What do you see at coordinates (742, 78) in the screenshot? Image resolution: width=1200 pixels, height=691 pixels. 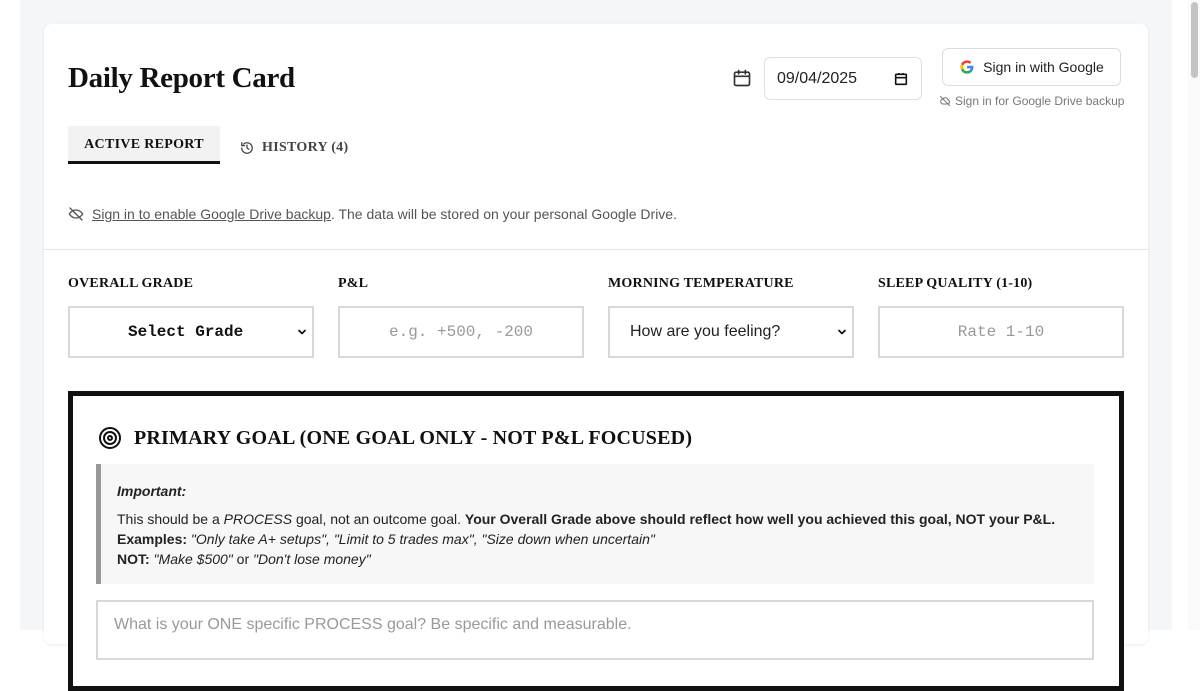 I see `calendar-icon` at bounding box center [742, 78].